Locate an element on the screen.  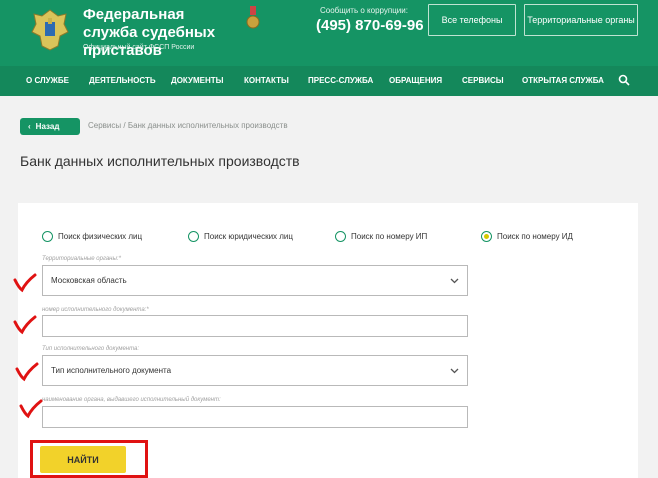
issuer-input is located at coordinates (255, 417).